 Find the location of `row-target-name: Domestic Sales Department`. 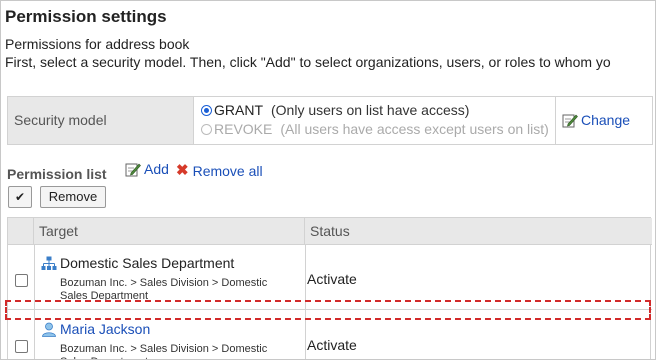

row-target-name: Domestic Sales Department is located at coordinates (147, 263).